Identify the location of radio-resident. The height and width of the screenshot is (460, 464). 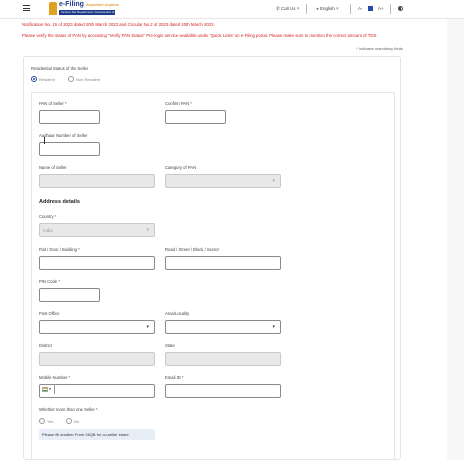
(34, 79).